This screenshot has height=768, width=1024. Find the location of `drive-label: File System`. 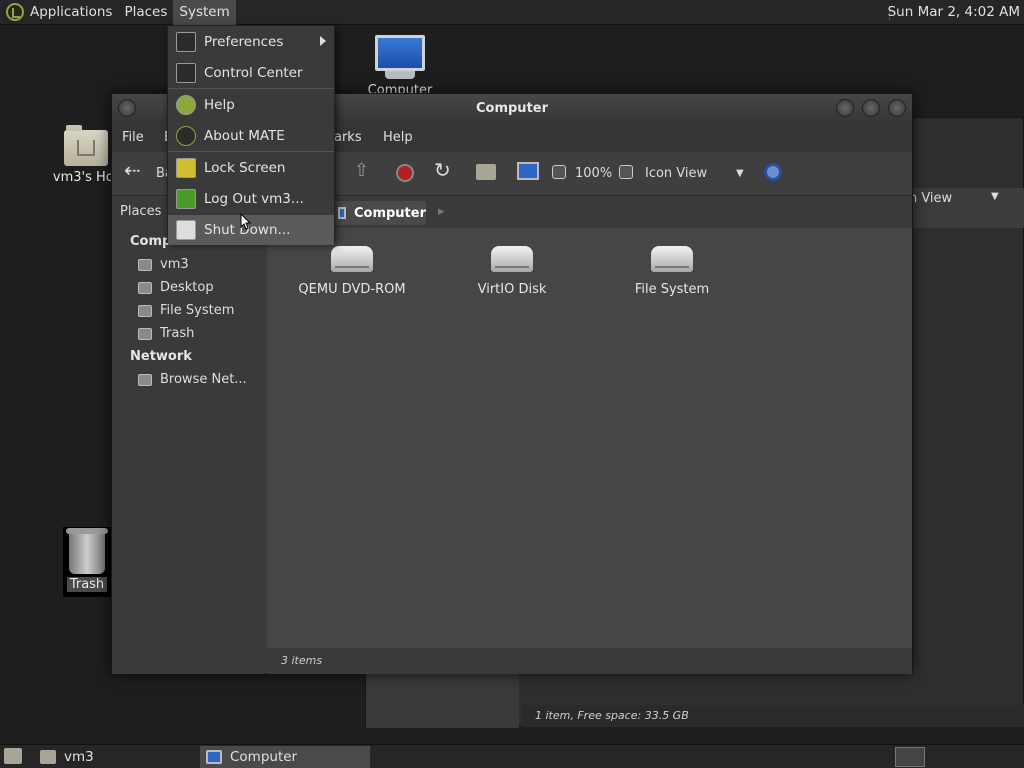

drive-label: File System is located at coordinates (672, 289).